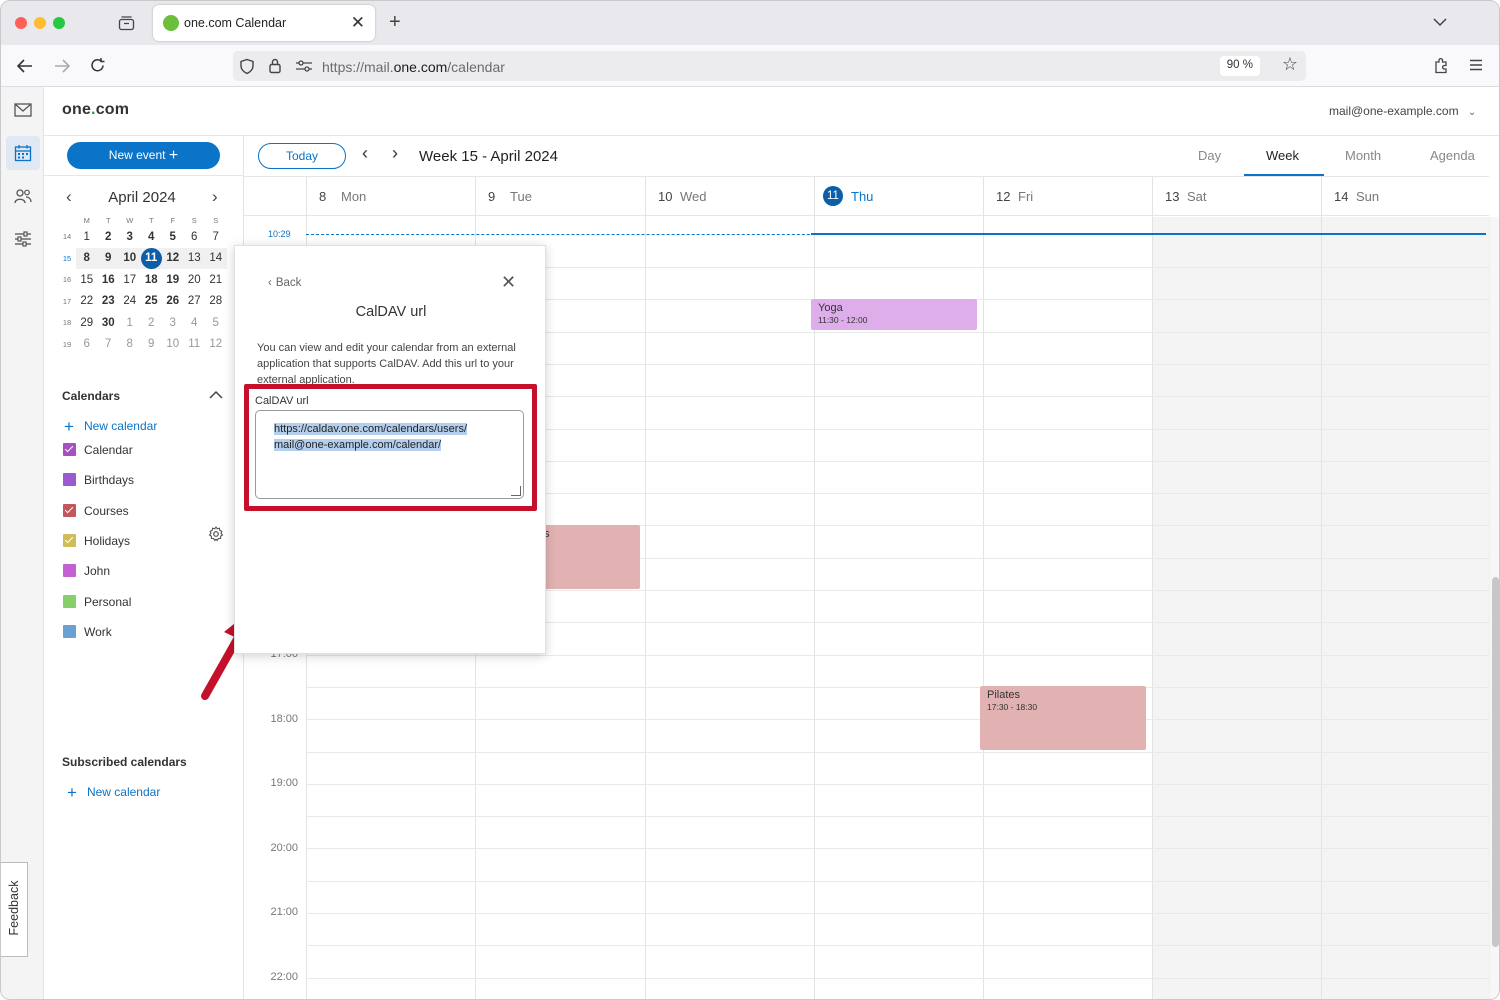  I want to click on today-button: Today, so click(302, 156).